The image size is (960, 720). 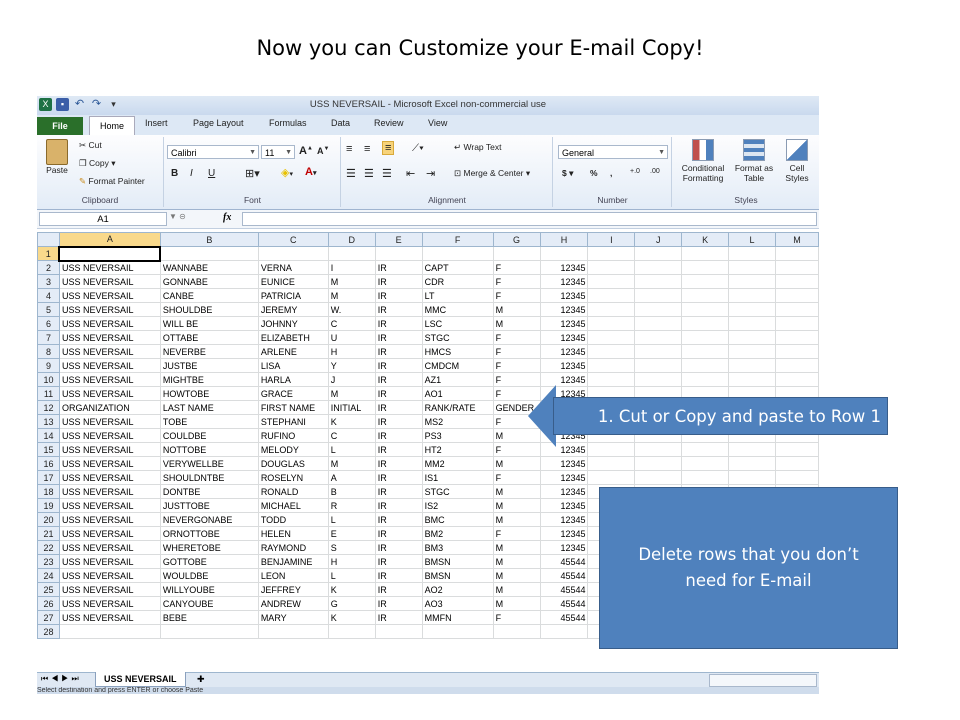 I want to click on cell: H, so click(x=351, y=561).